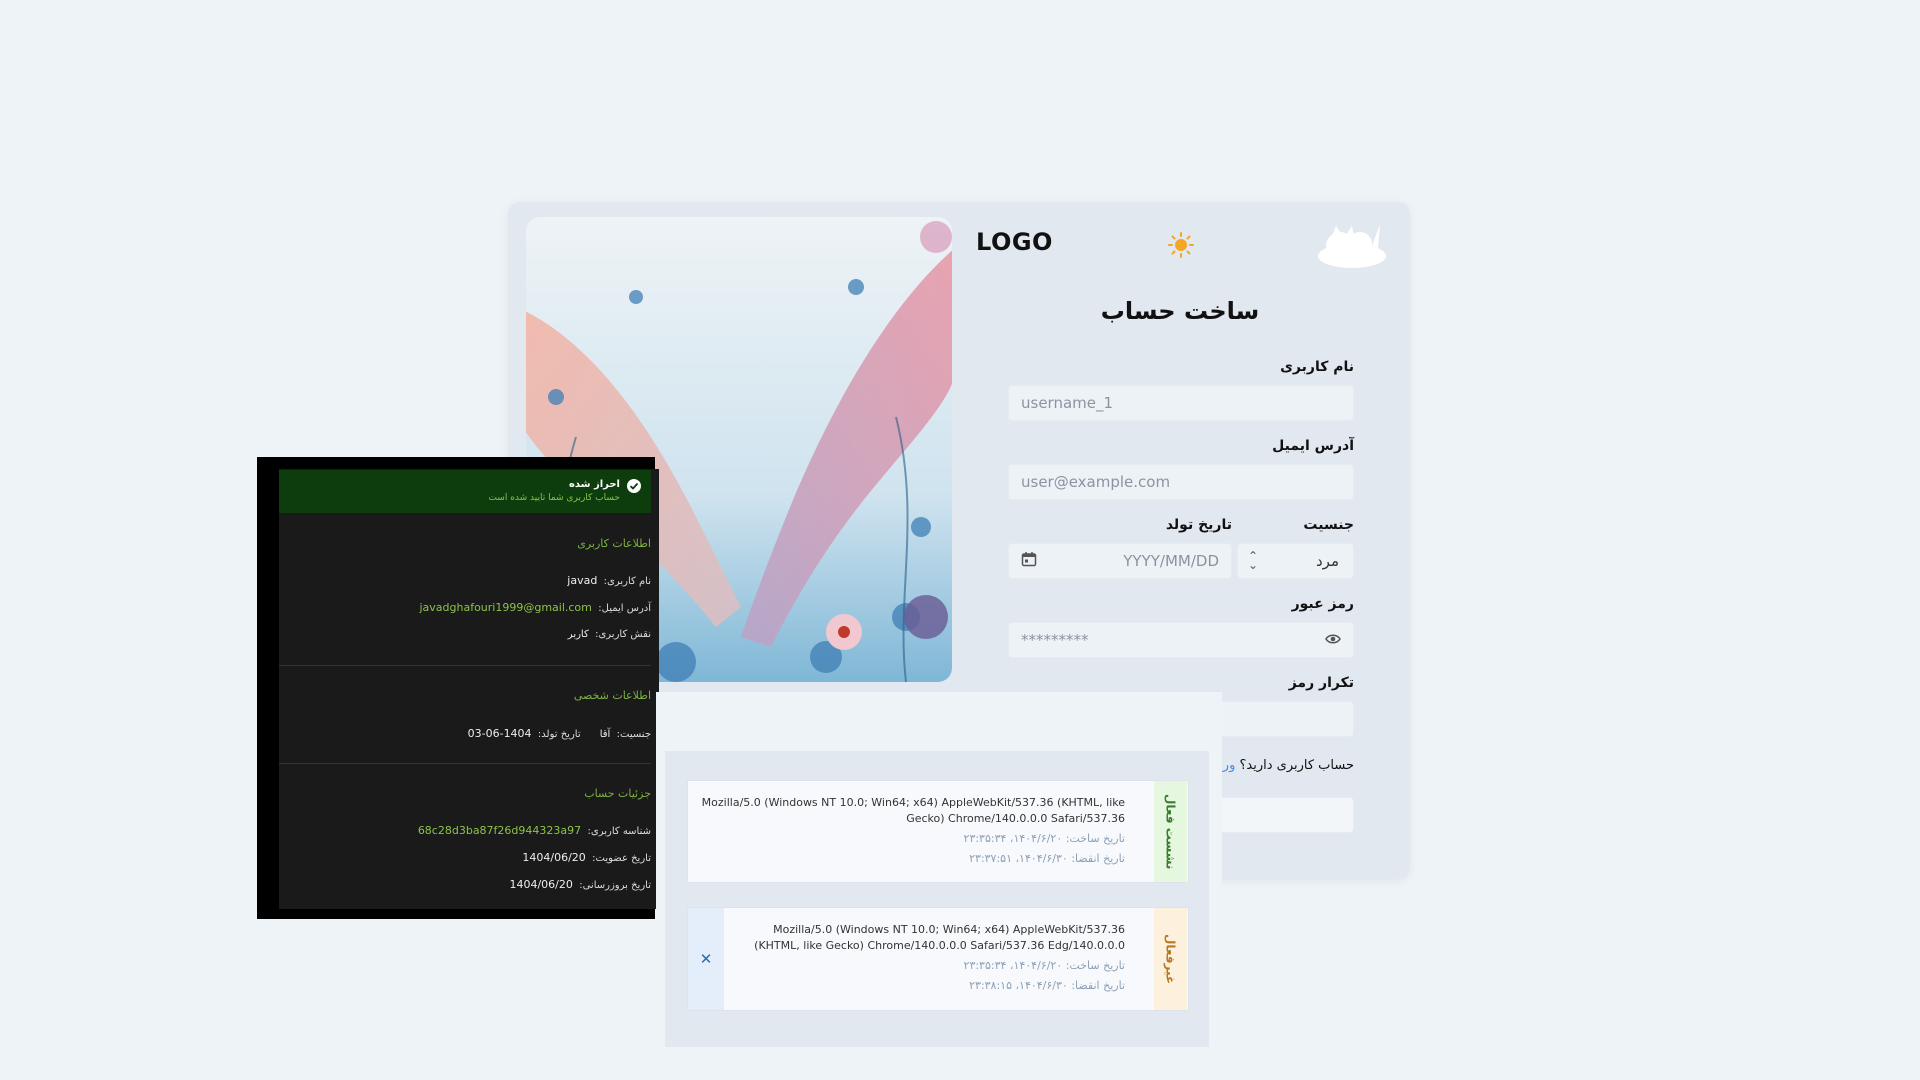  What do you see at coordinates (617, 793) in the screenshot?
I see `account-details-heading: جزئیات حساب` at bounding box center [617, 793].